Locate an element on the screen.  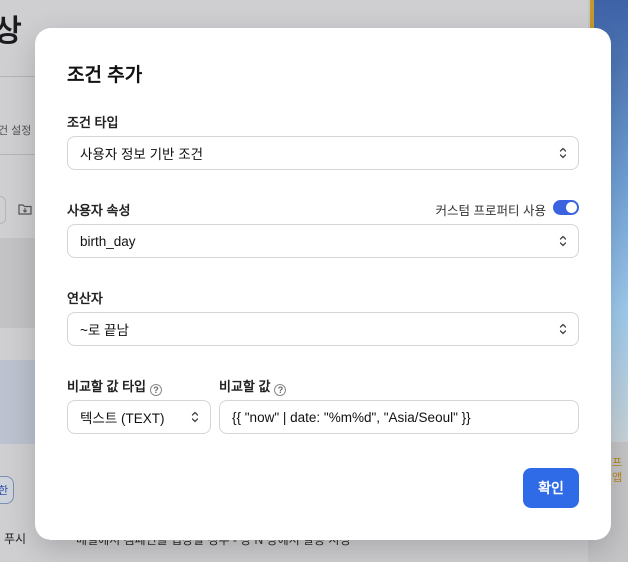
compare-value-input: {{ "now" | date: "%m%d", "Asia/Seoul" }} is located at coordinates (399, 417).